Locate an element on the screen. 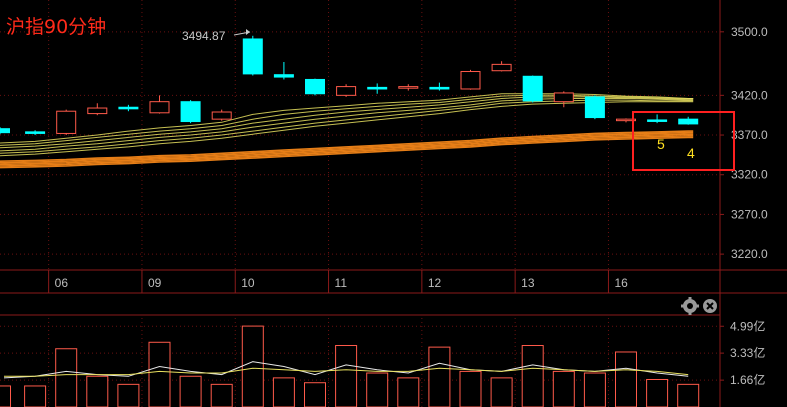 Image resolution: width=787 pixels, height=407 pixels. price-tick-label: 3270.0 is located at coordinates (749, 214).